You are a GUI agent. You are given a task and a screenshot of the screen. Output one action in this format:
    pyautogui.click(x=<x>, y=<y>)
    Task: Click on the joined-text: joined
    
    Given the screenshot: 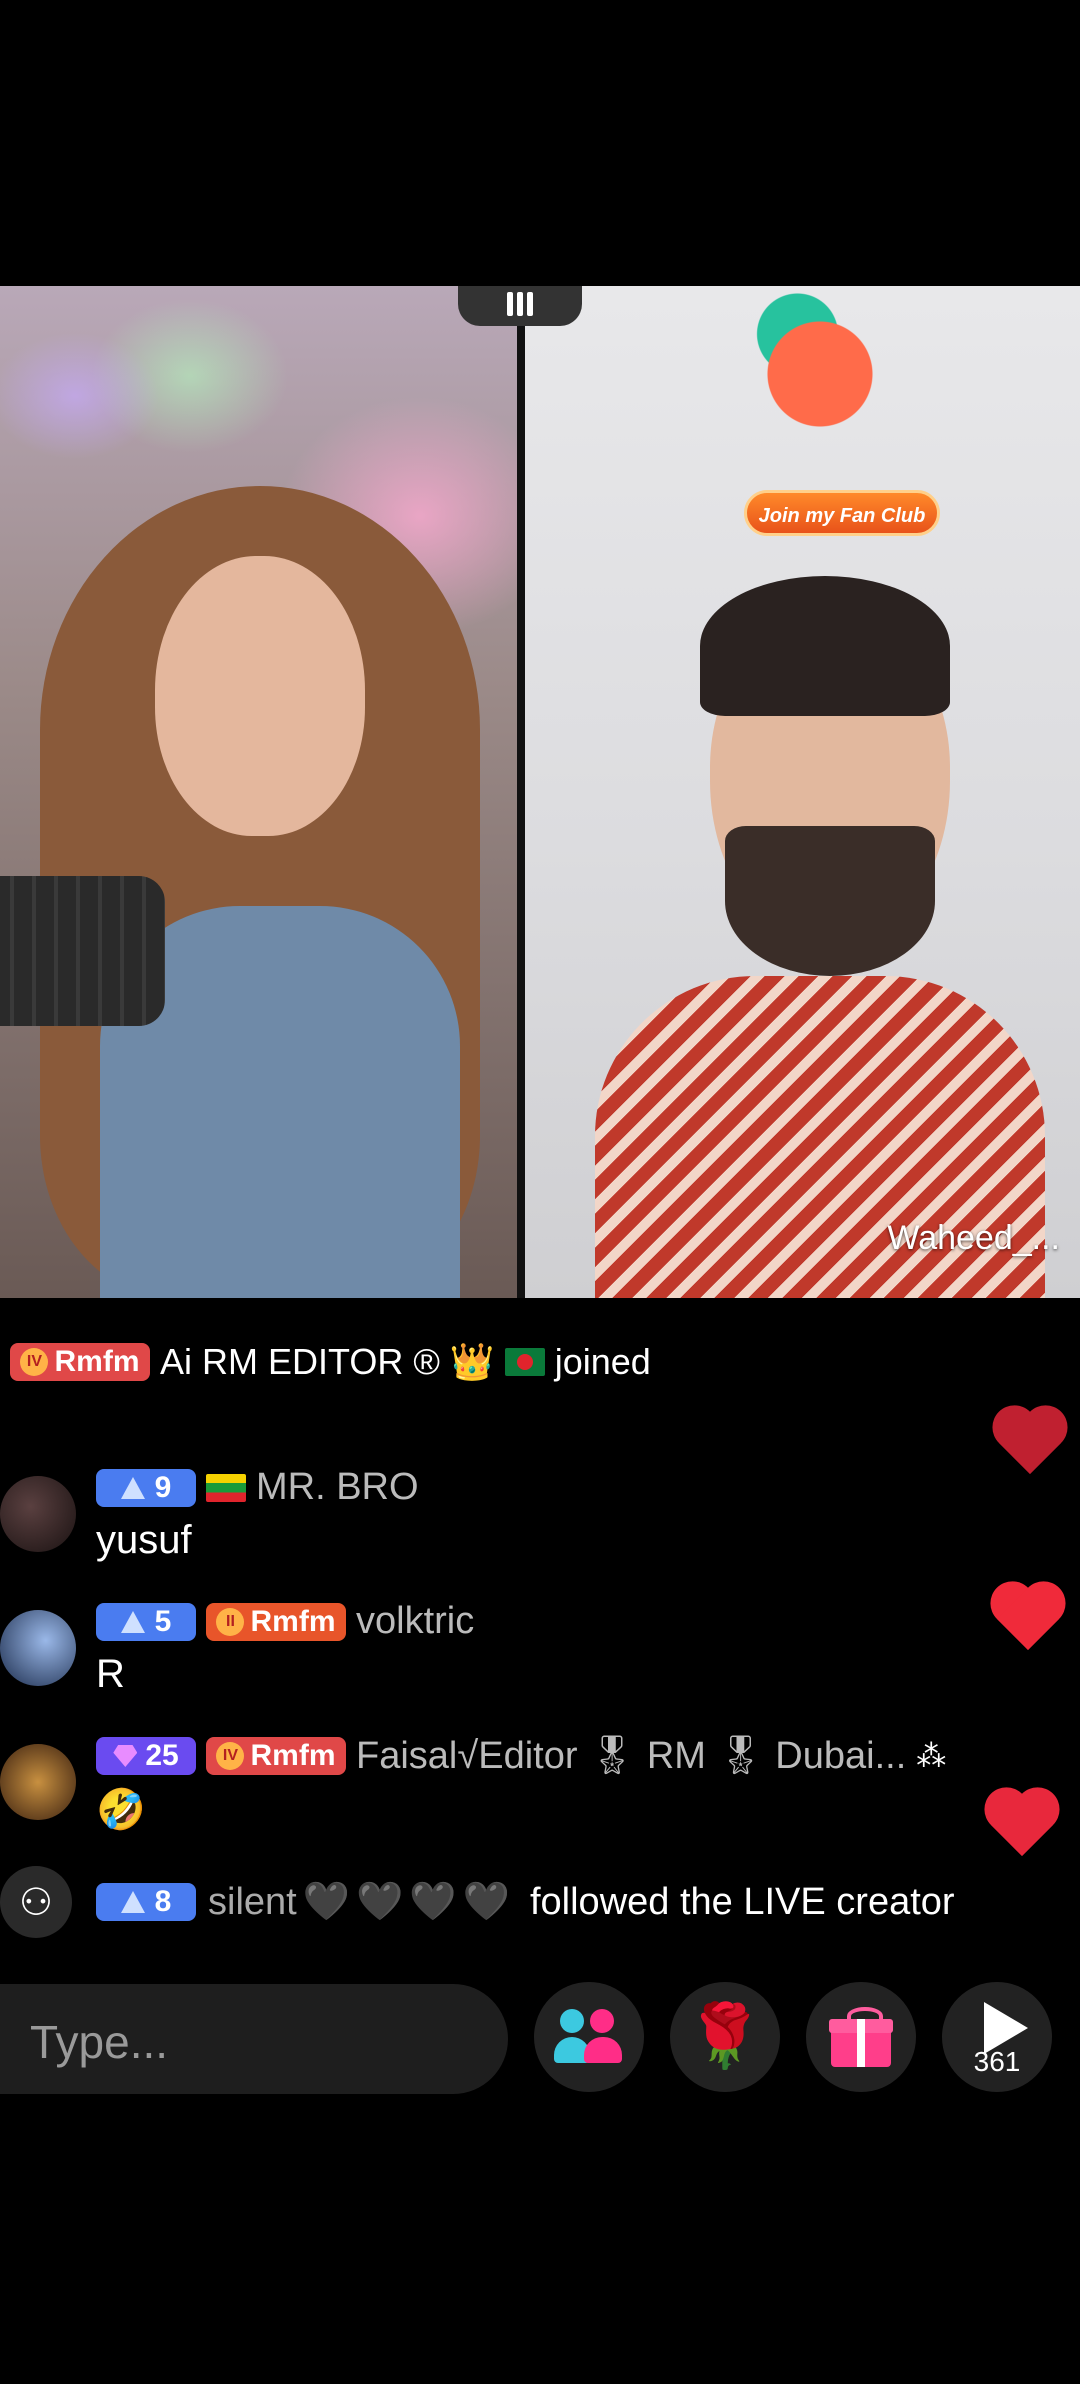 What is the action you would take?
    pyautogui.click(x=602, y=1361)
    